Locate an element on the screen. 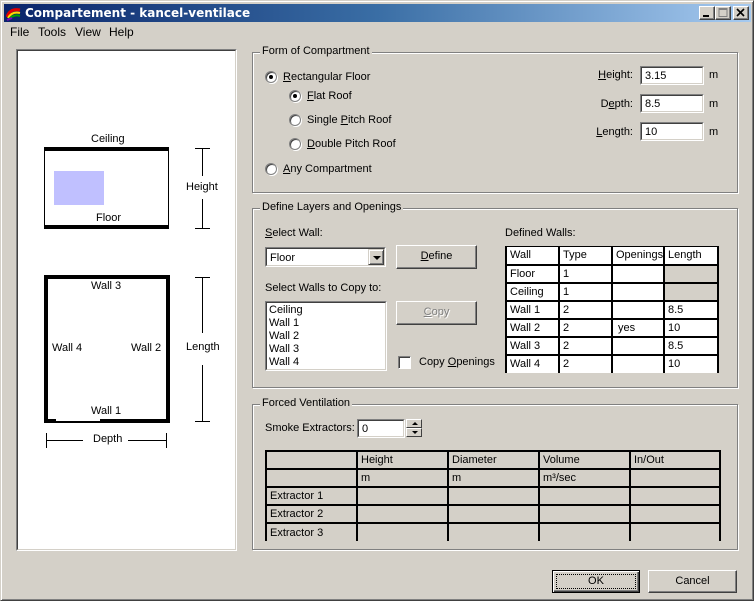 This screenshot has width=754, height=601. radio-single-pitch-roof: Single Pitch Roof is located at coordinates (340, 120).